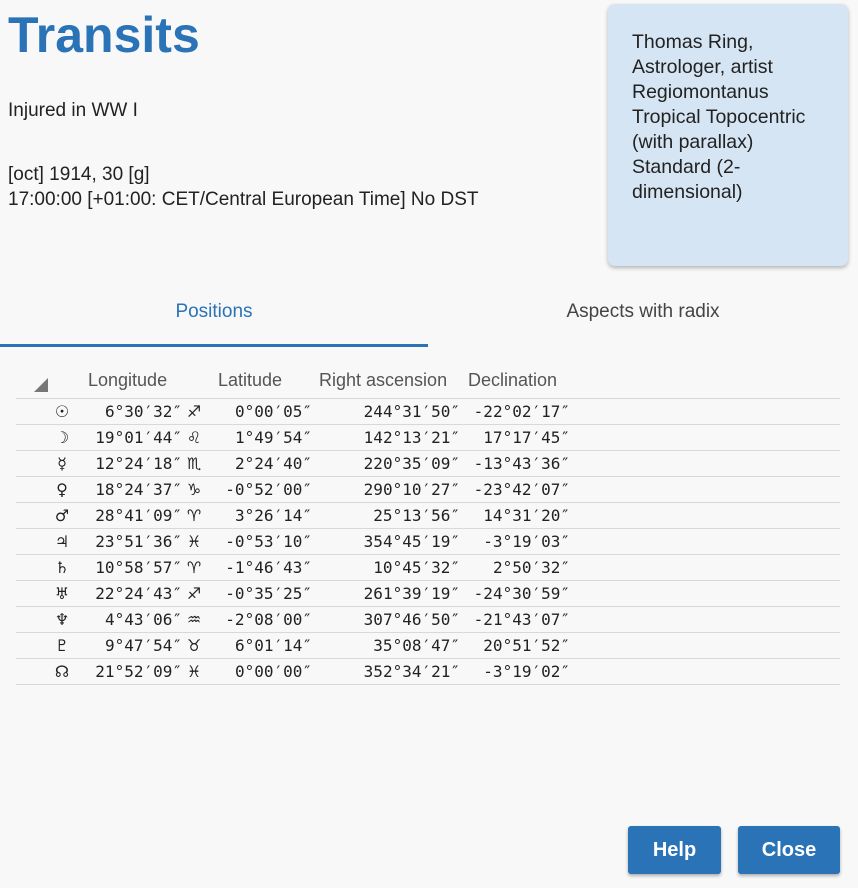 The height and width of the screenshot is (888, 858). Describe the element at coordinates (687, 192) in the screenshot. I see `info-line: dimensional)` at that location.